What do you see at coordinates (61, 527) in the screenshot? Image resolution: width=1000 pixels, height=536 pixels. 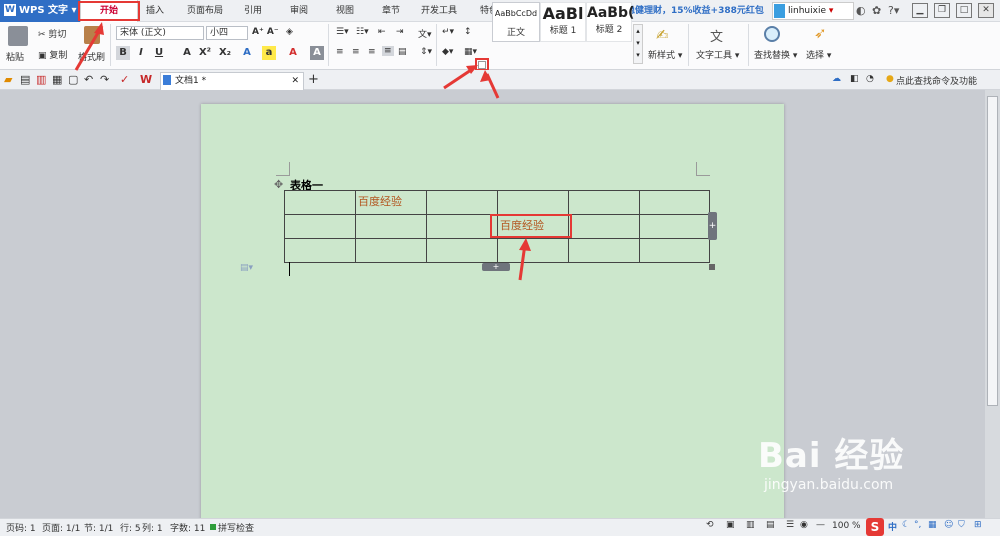 I see `status-pages: 页面: 1/1` at bounding box center [61, 527].